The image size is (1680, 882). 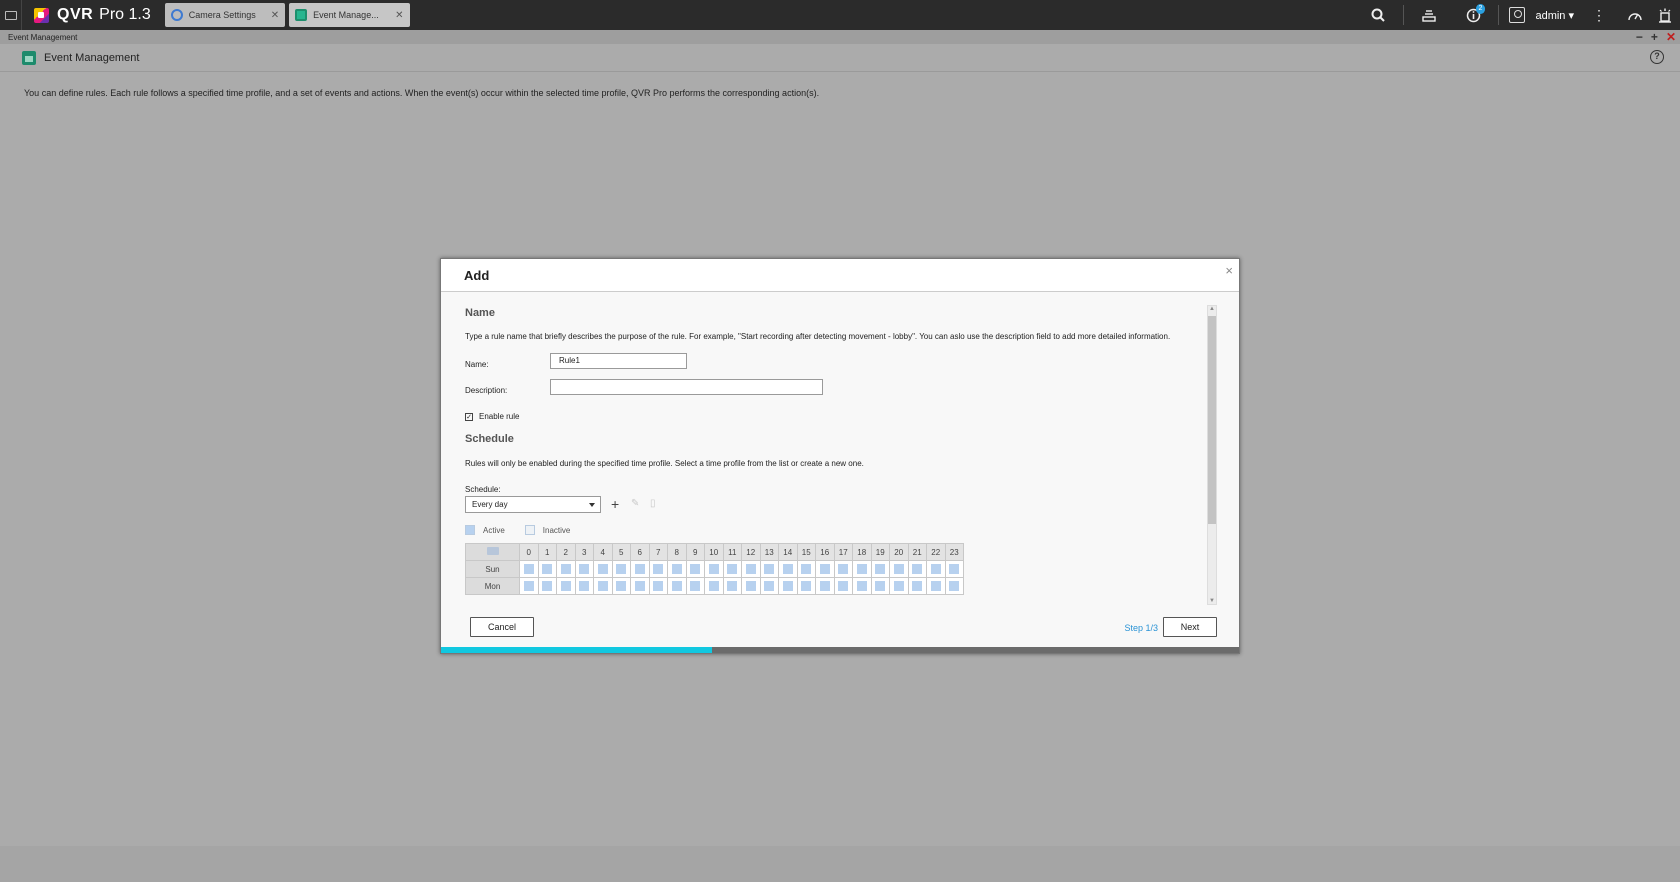 What do you see at coordinates (788, 552) in the screenshot?
I see `hour-header: 14` at bounding box center [788, 552].